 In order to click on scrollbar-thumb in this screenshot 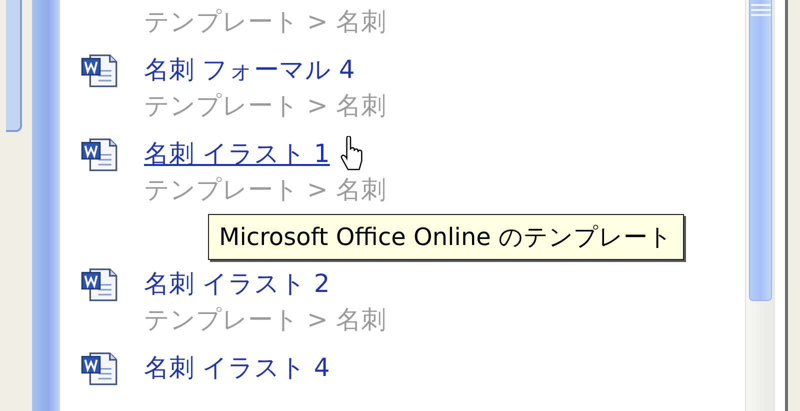, I will do `click(760, 150)`.